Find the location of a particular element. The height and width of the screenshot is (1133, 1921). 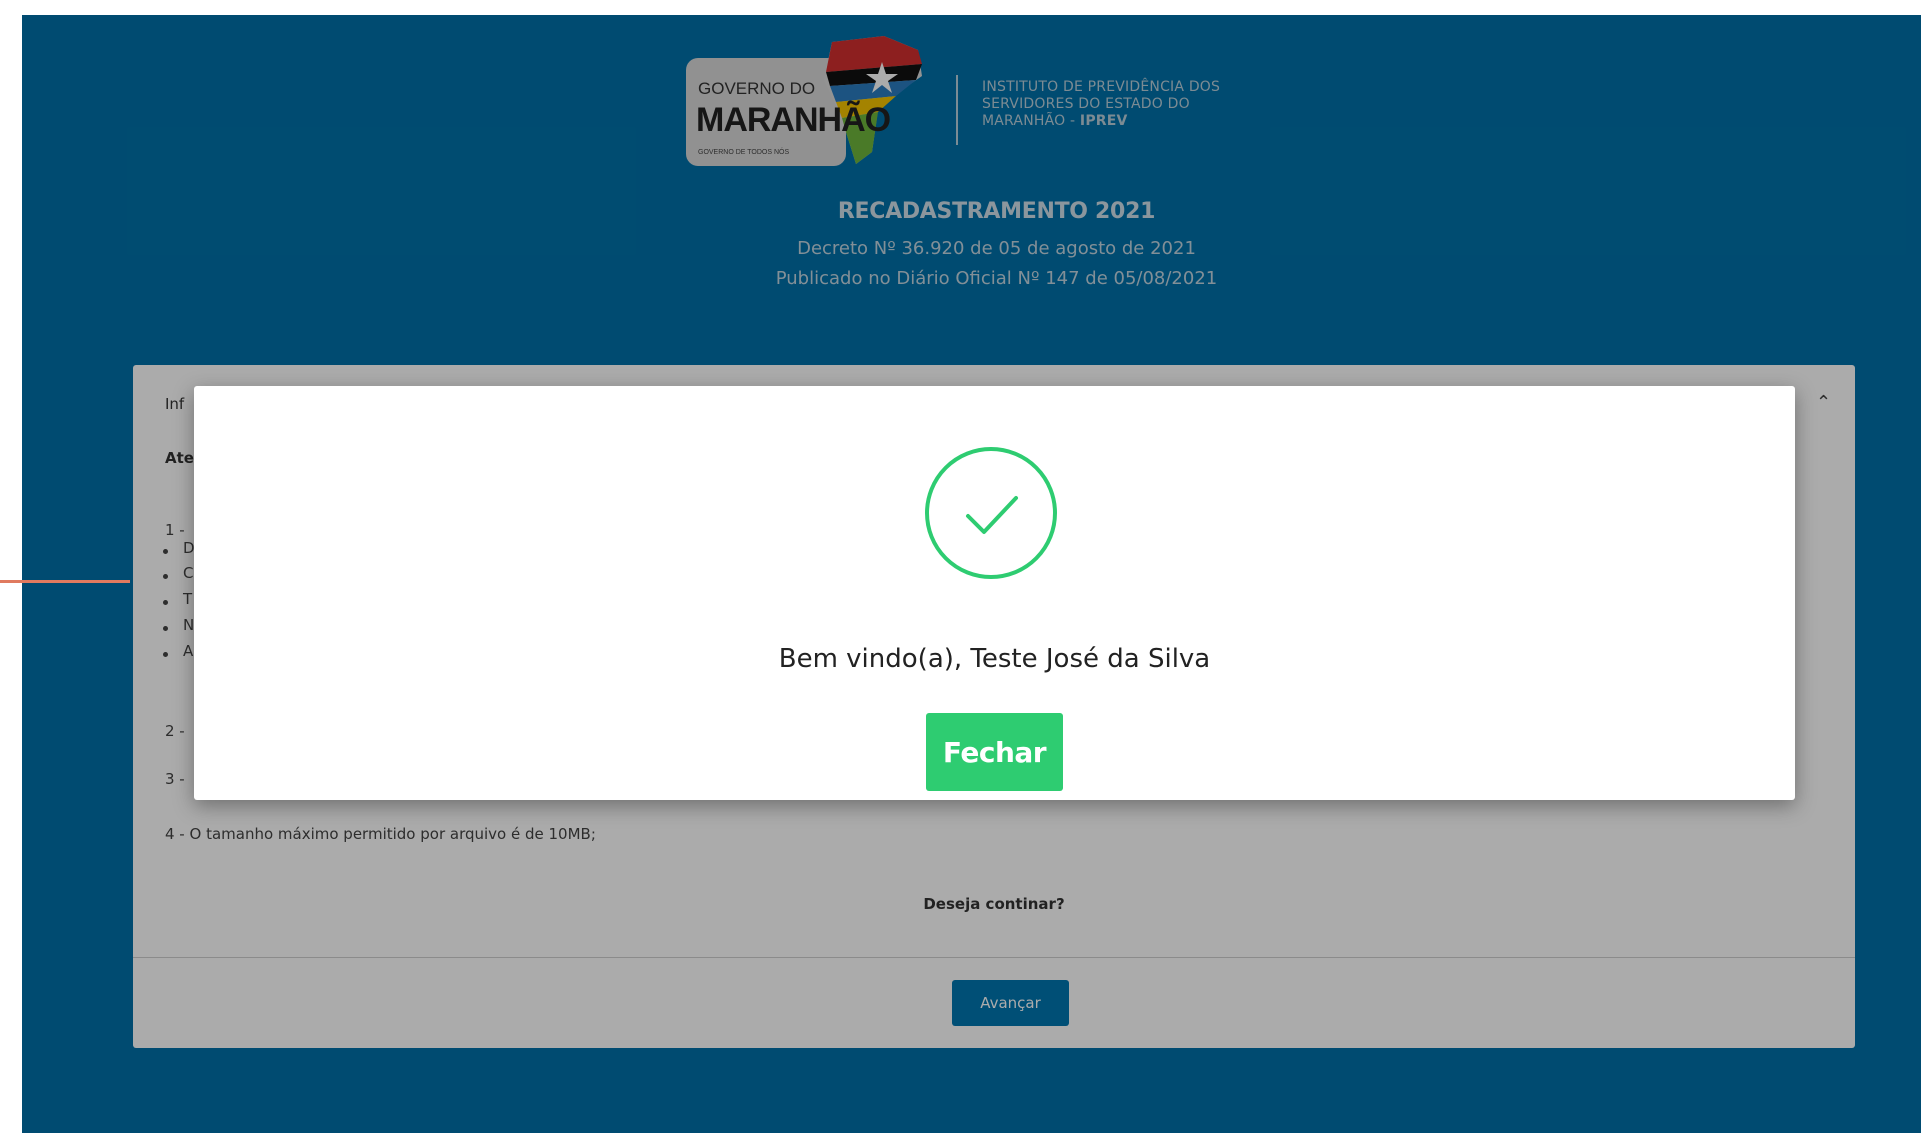

check-circle-icon is located at coordinates (991, 513).